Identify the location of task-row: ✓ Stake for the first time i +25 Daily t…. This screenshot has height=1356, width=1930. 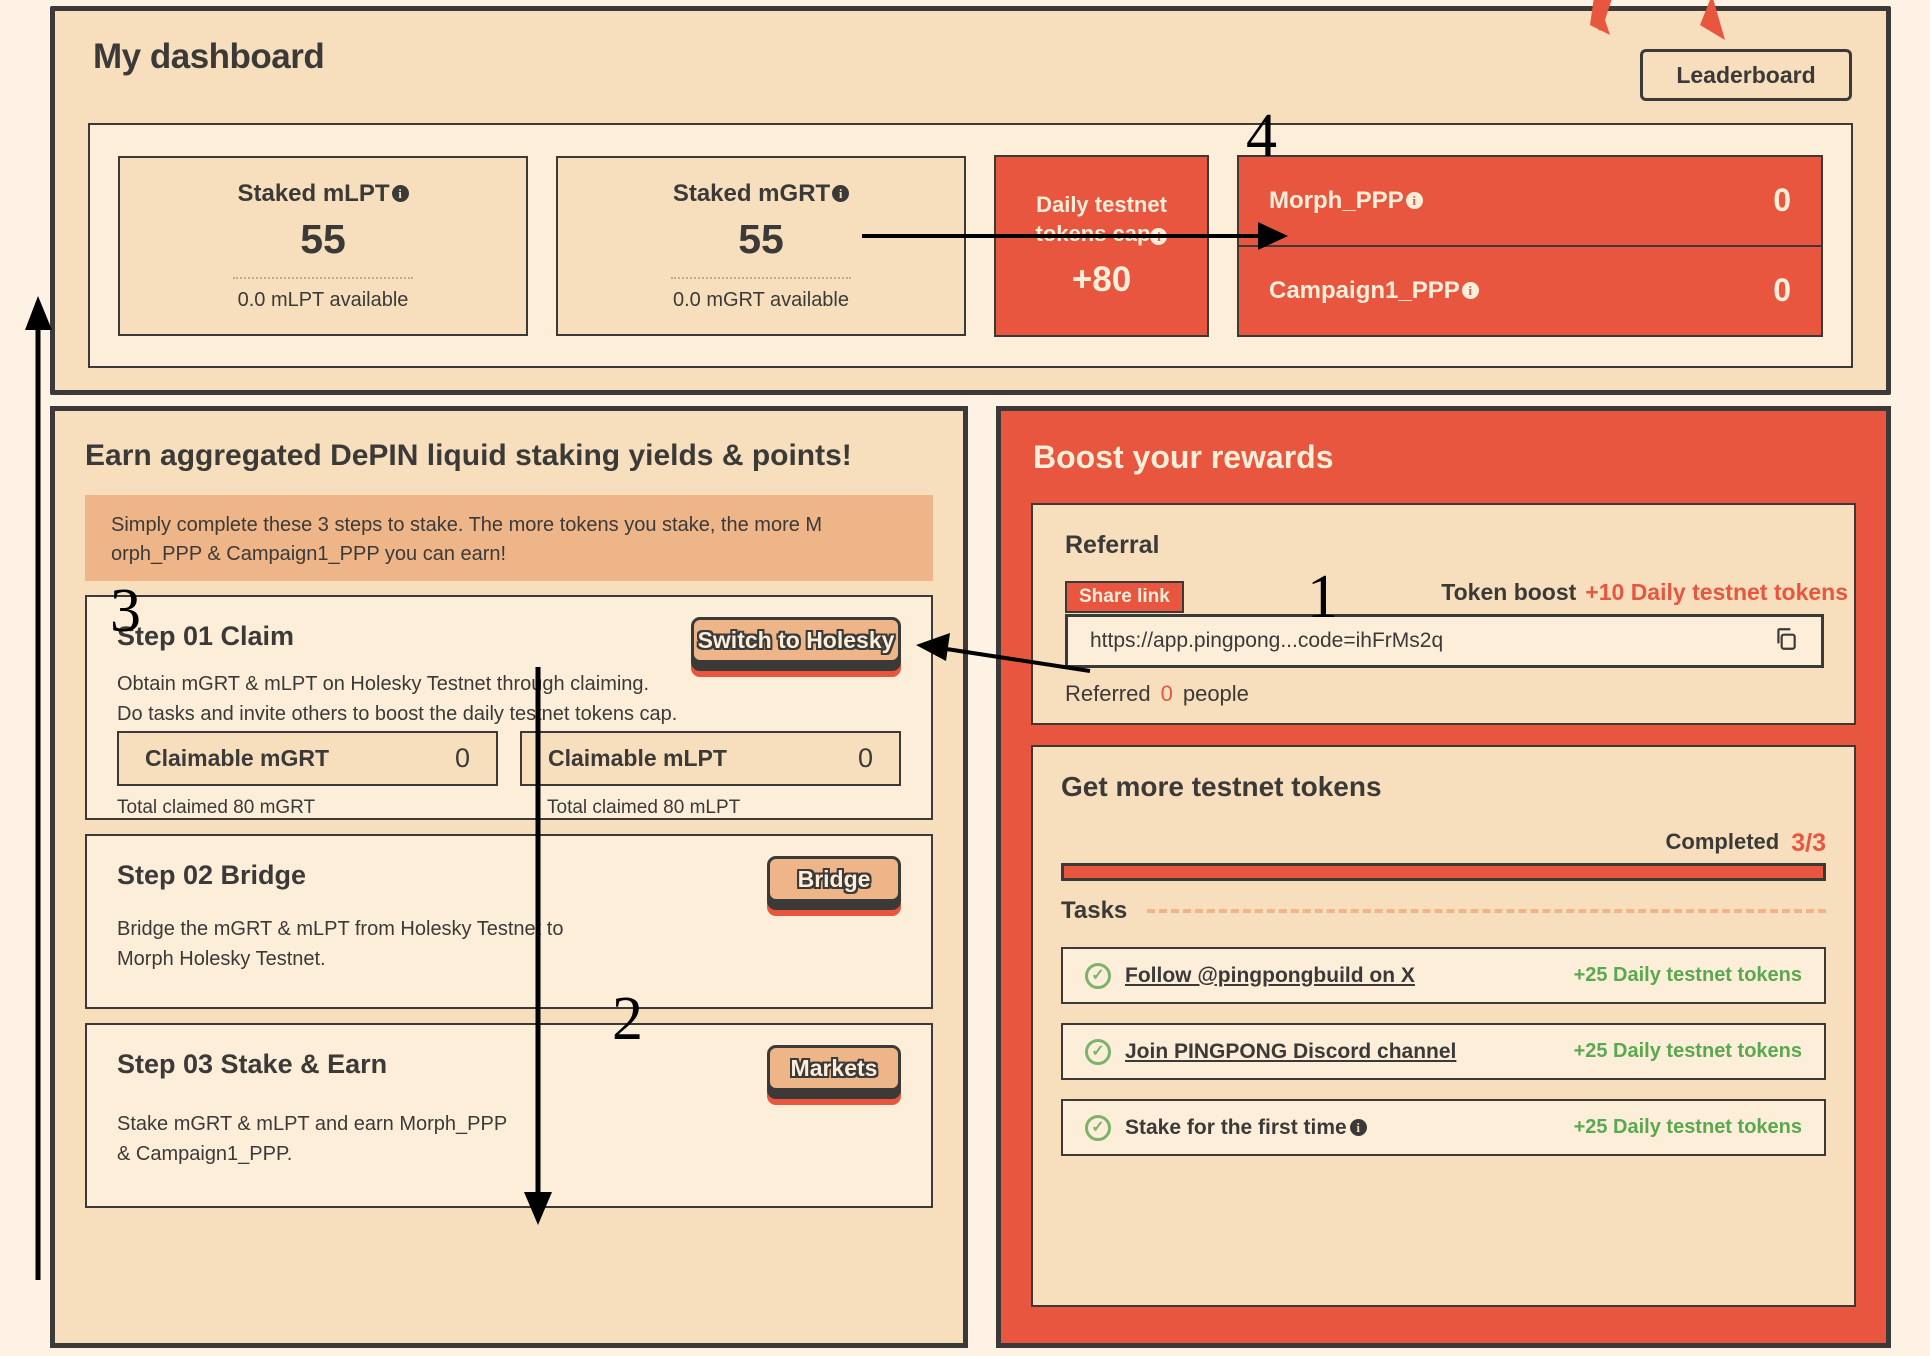
(1443, 1127).